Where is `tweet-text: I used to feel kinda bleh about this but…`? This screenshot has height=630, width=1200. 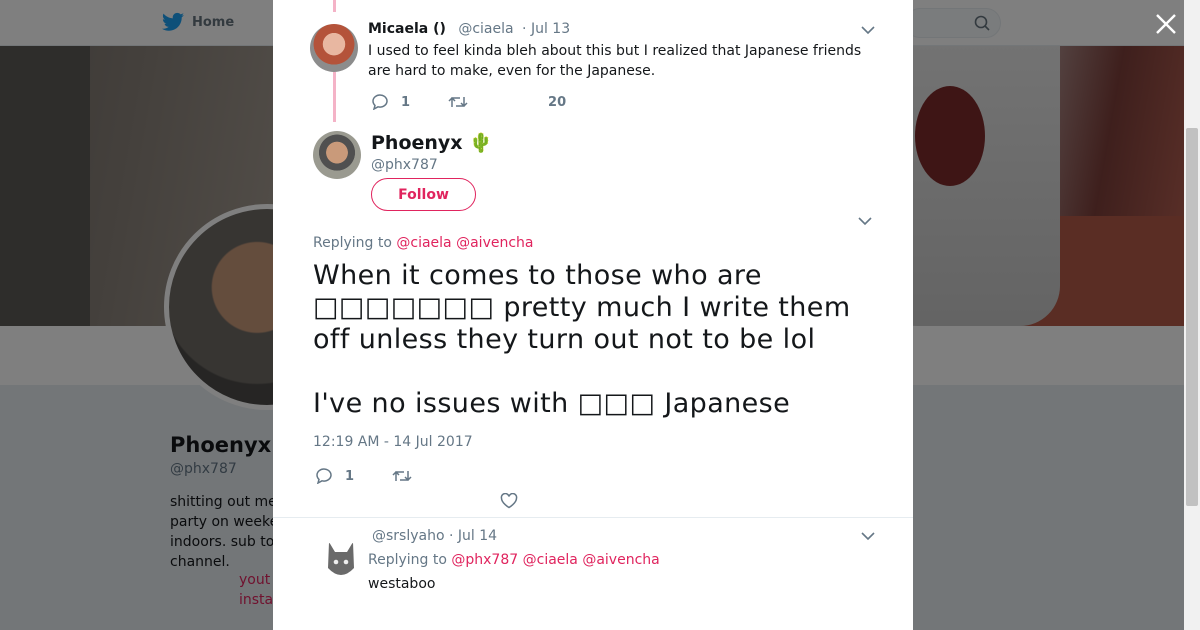 tweet-text: I used to feel kinda bleh about this but… is located at coordinates (615, 61).